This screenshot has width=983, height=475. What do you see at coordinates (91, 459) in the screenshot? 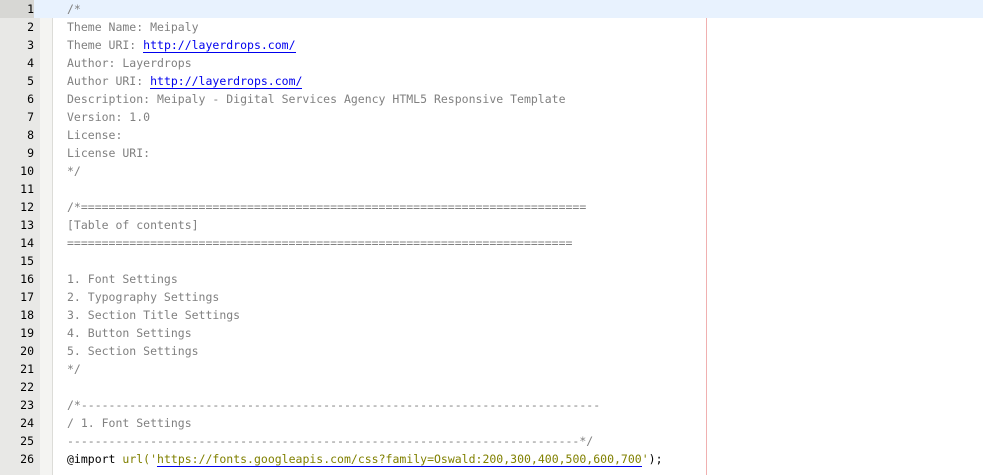
I see `at-rule-keyword: @import` at bounding box center [91, 459].